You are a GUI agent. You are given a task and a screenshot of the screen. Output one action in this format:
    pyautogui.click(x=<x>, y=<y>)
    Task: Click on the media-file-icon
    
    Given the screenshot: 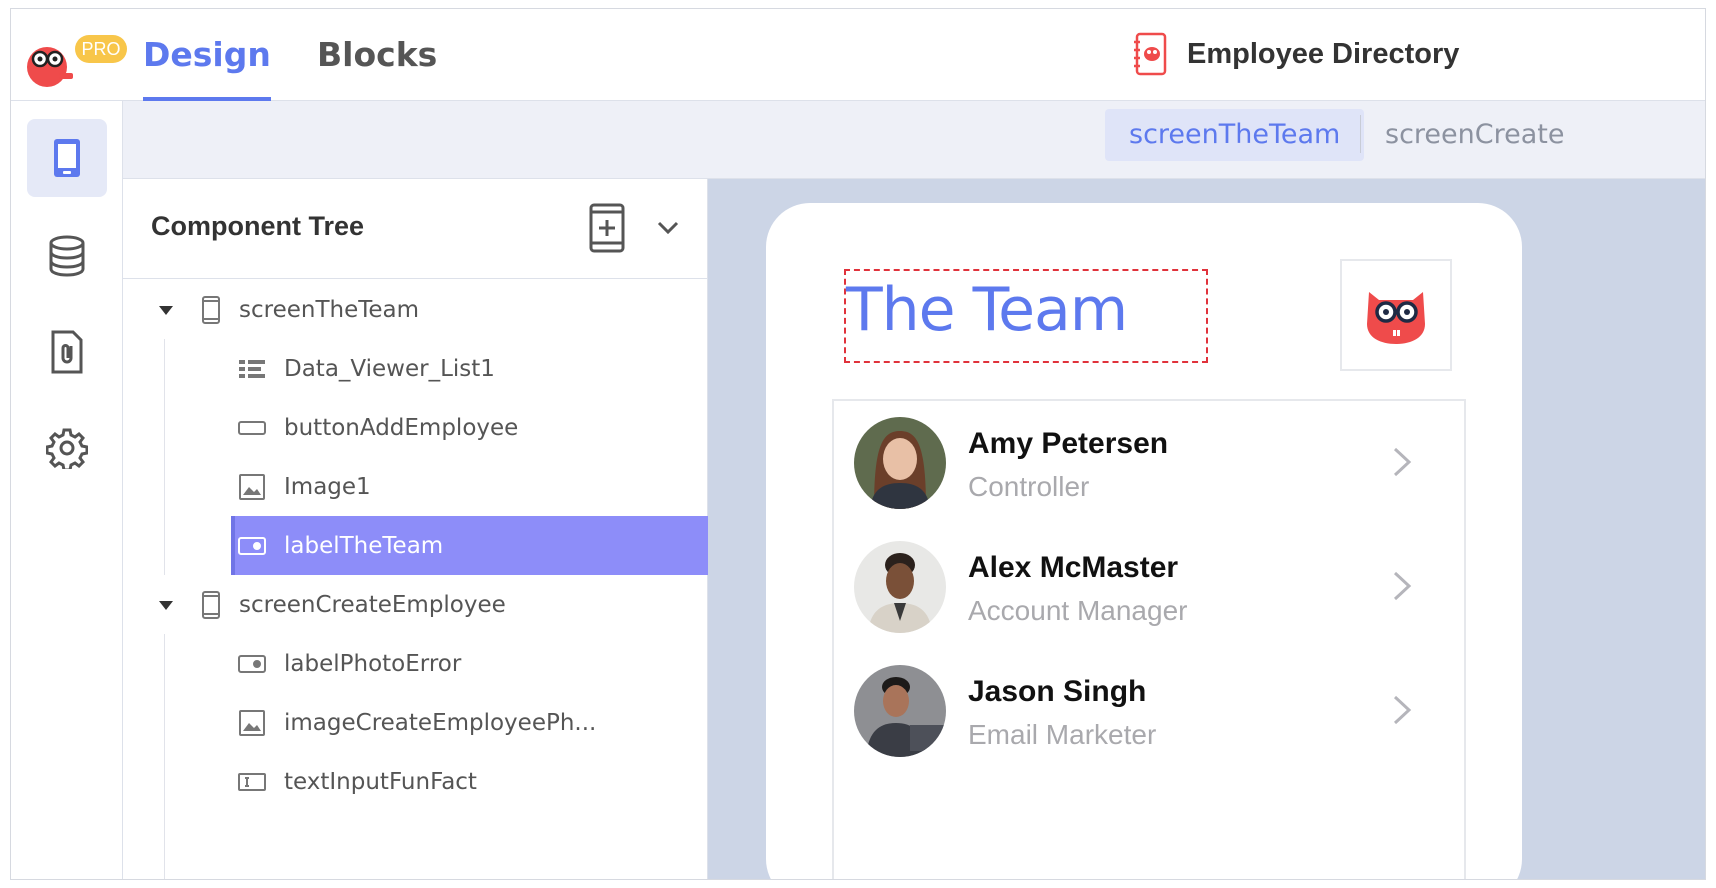 What is the action you would take?
    pyautogui.click(x=67, y=352)
    